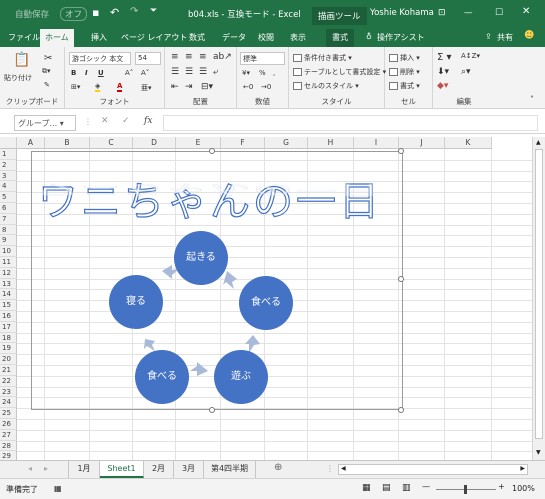  I want to click on row-header: 22, so click(8, 381).